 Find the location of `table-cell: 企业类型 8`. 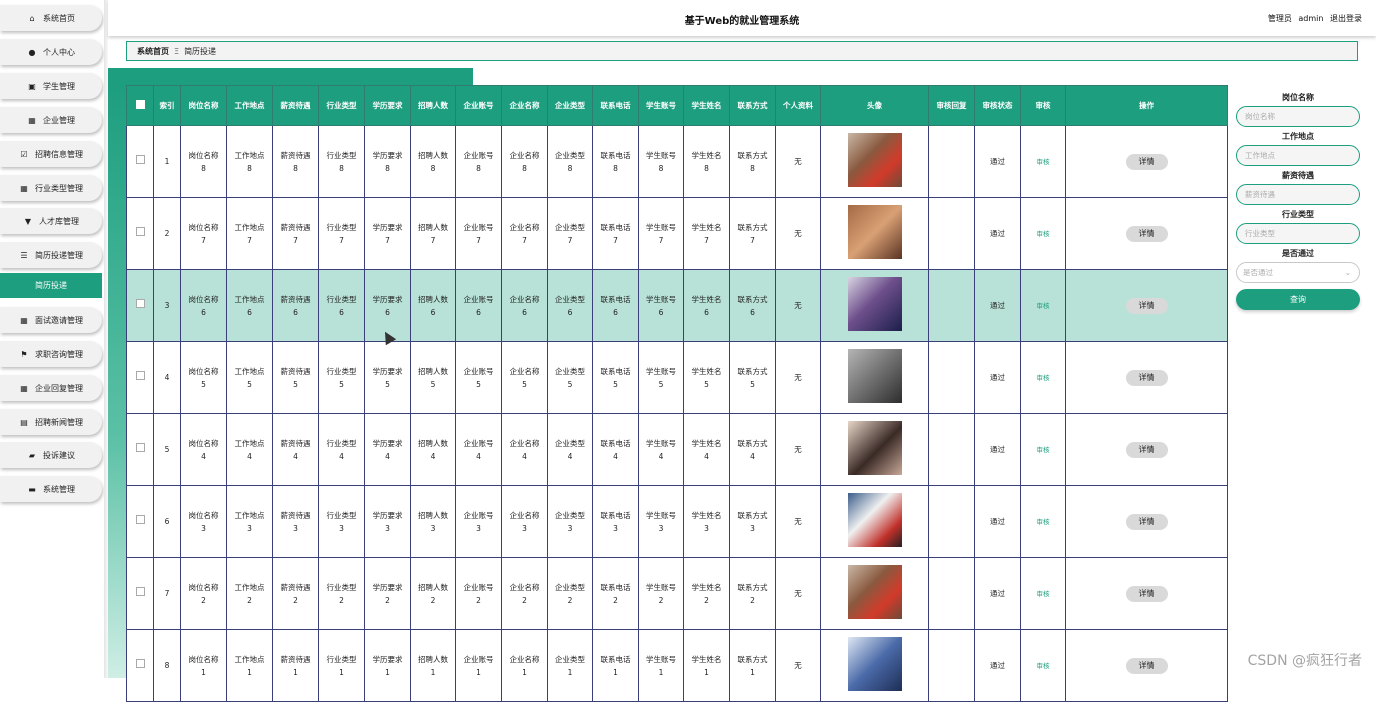

table-cell: 企业类型 8 is located at coordinates (570, 161).